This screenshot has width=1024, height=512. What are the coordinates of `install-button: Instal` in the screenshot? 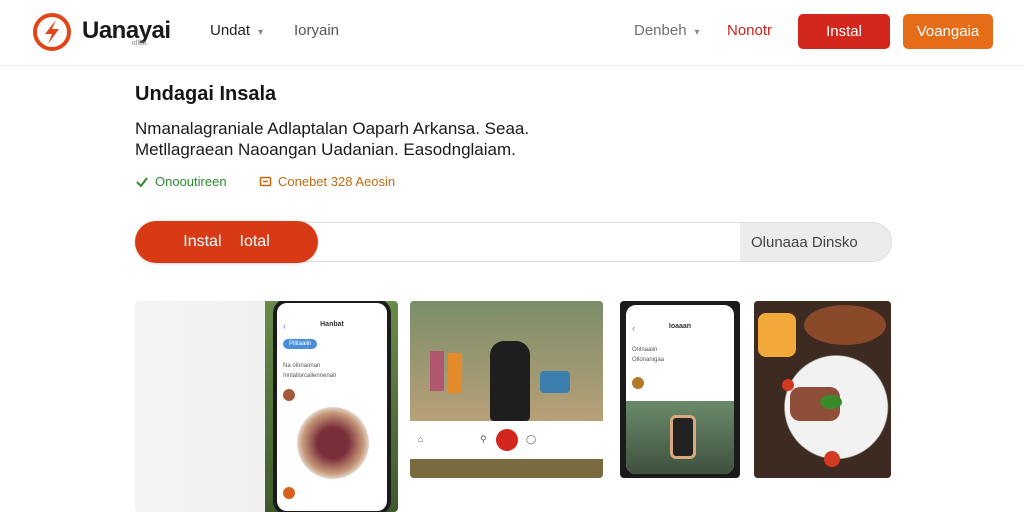 It's located at (844, 31).